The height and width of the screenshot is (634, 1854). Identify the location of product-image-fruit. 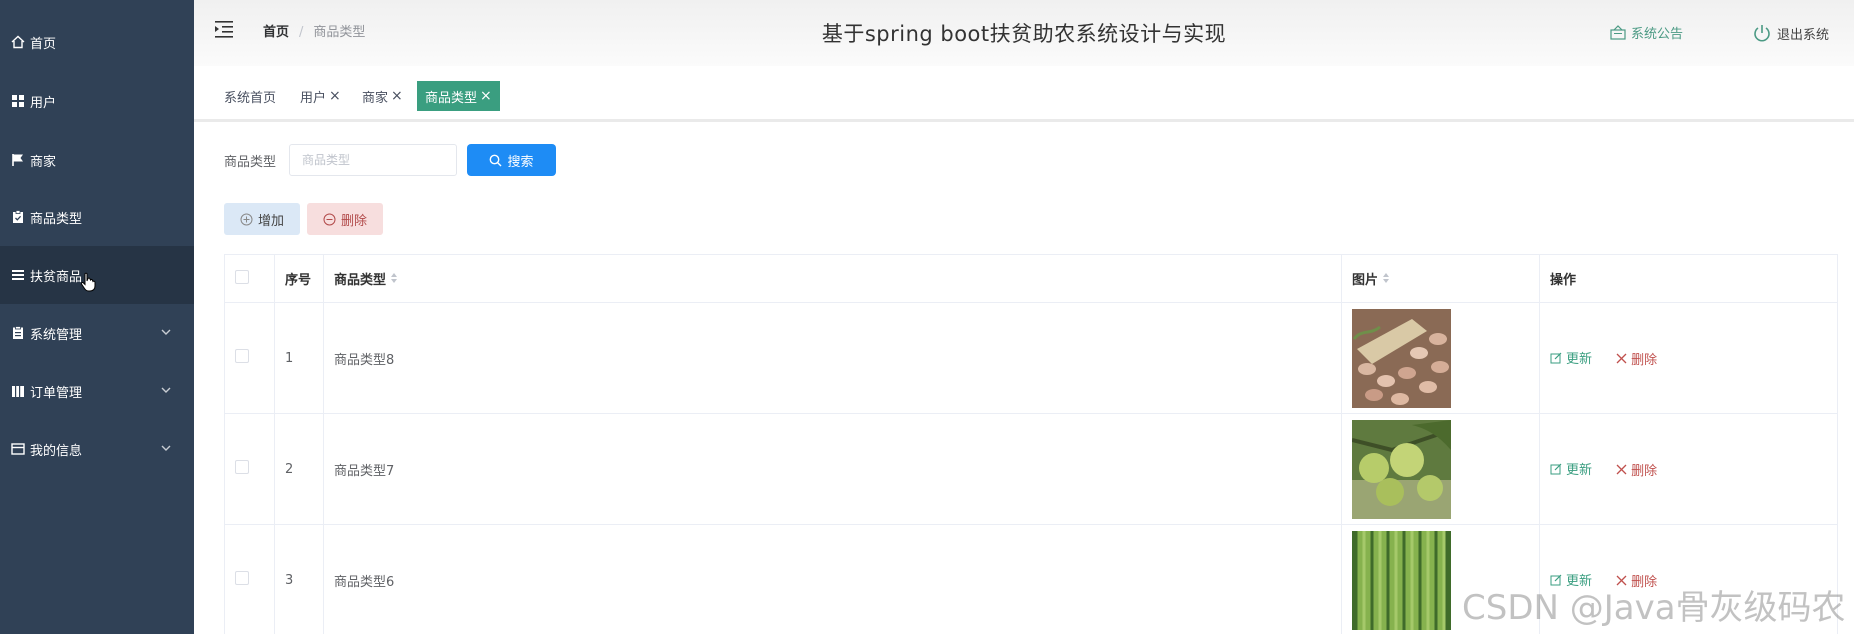
(1401, 469).